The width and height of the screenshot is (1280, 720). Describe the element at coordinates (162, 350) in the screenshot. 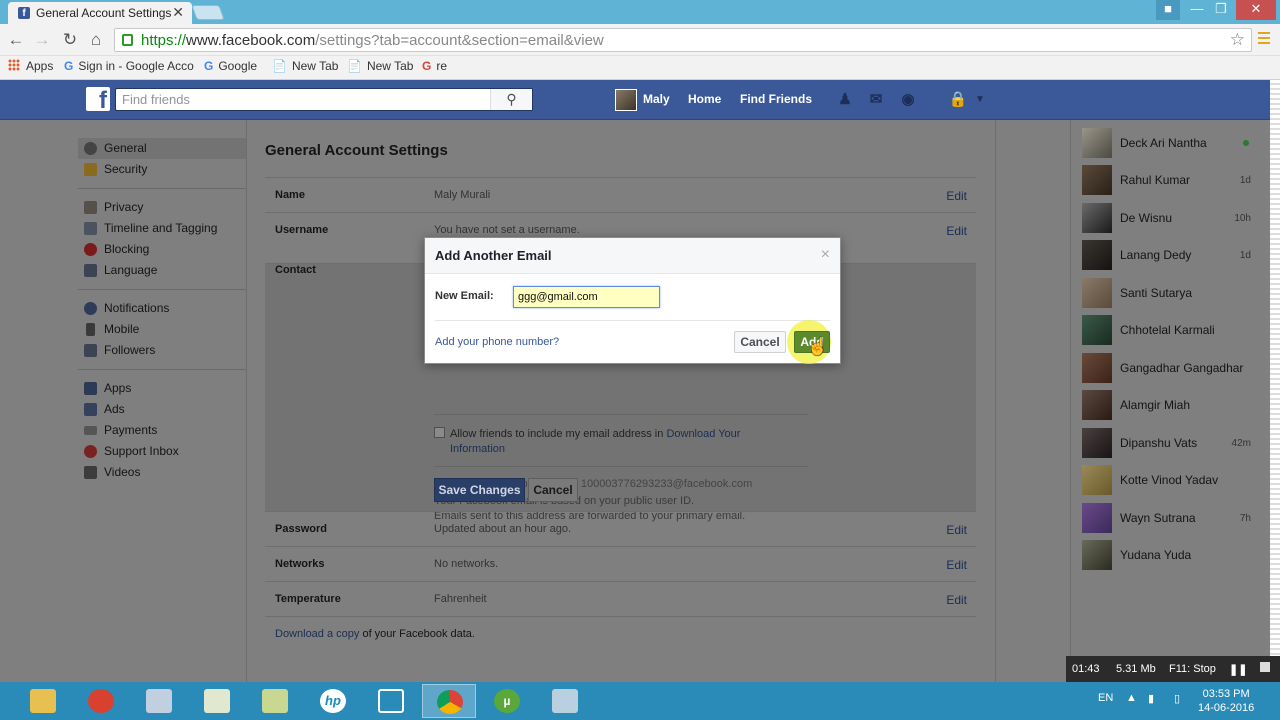

I see `sidebar-item-followers: Followers` at that location.